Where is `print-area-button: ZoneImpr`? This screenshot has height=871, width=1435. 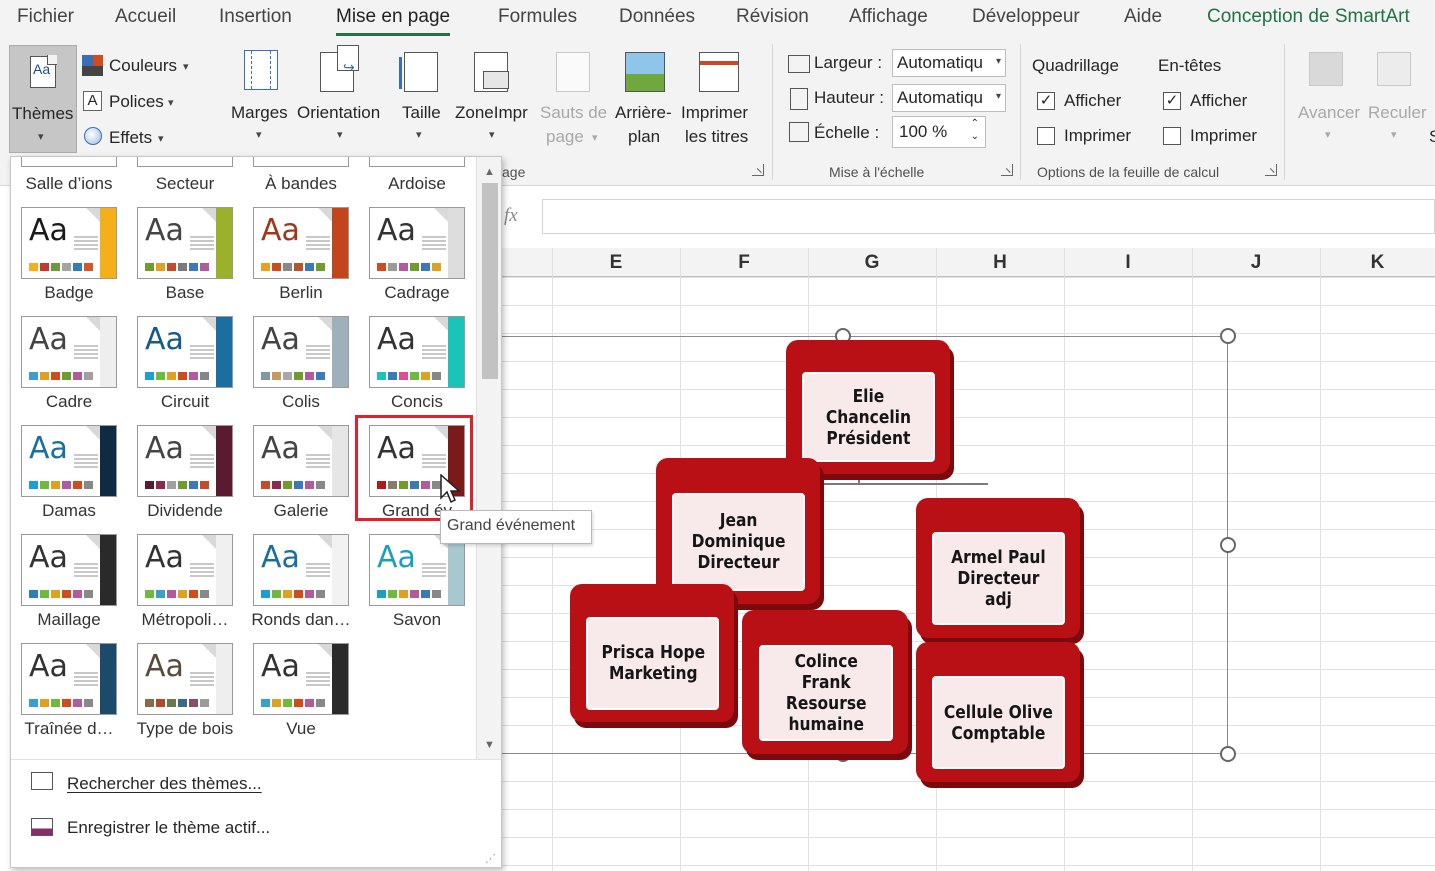
print-area-button: ZoneImpr is located at coordinates (491, 113).